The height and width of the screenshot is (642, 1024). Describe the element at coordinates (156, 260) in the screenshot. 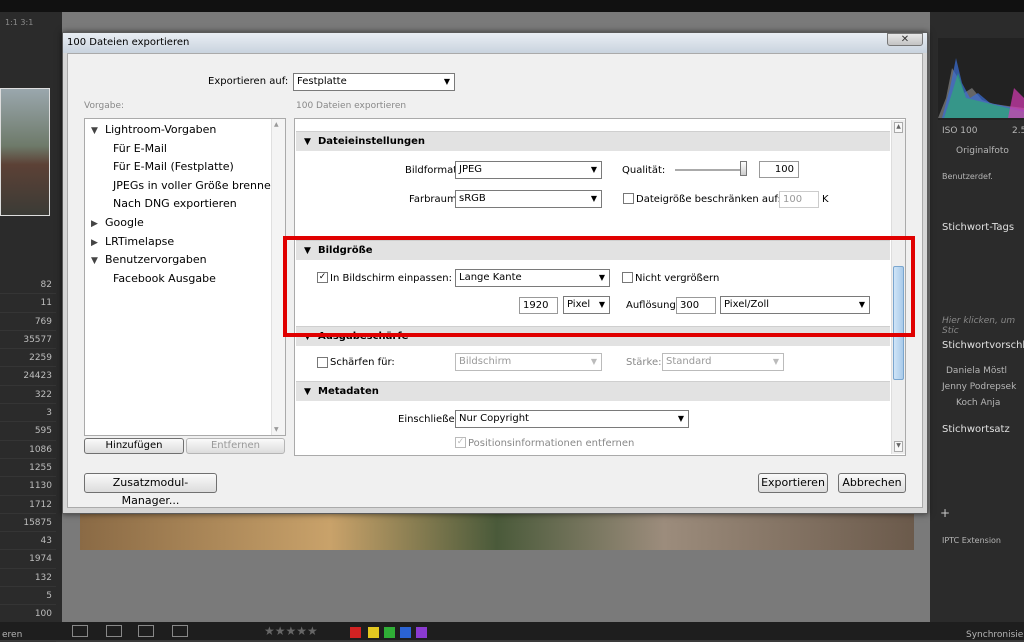

I see `preset-label: Benutzervorgaben` at that location.